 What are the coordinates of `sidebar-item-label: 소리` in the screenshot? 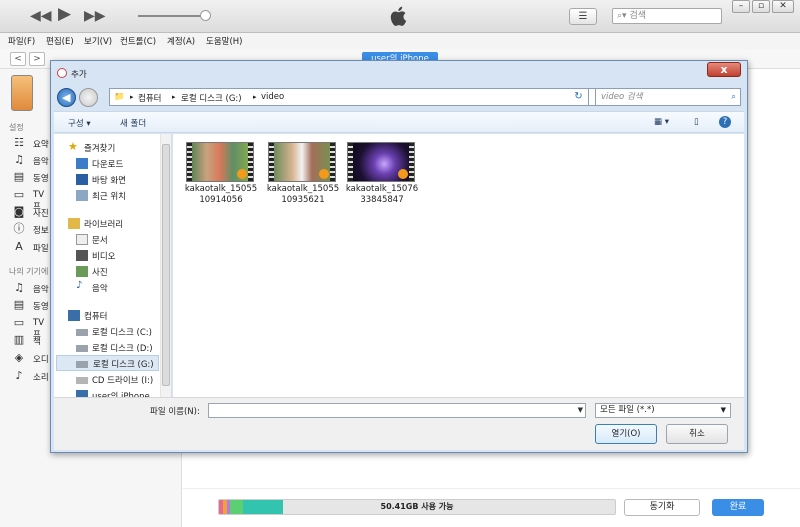 It's located at (41, 378).